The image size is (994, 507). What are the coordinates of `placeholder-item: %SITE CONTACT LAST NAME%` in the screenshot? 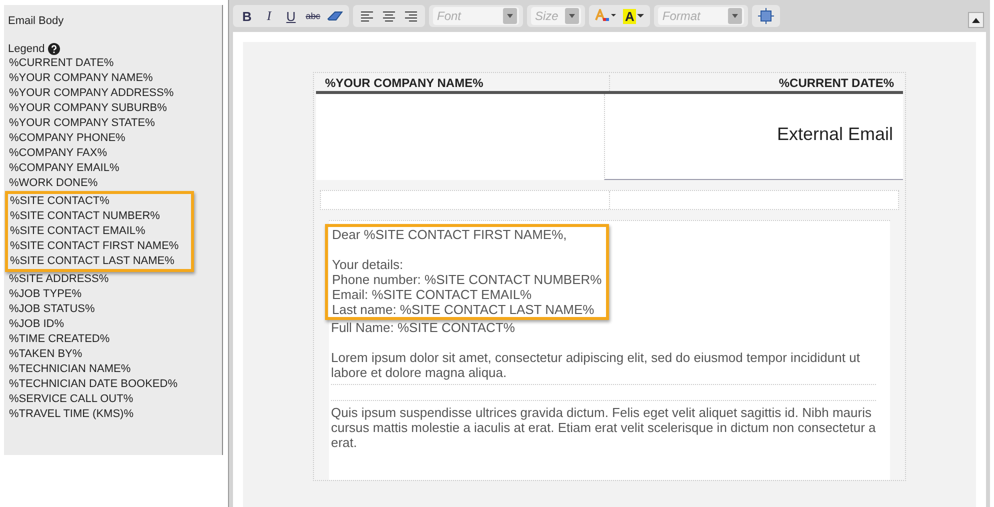 It's located at (100, 261).